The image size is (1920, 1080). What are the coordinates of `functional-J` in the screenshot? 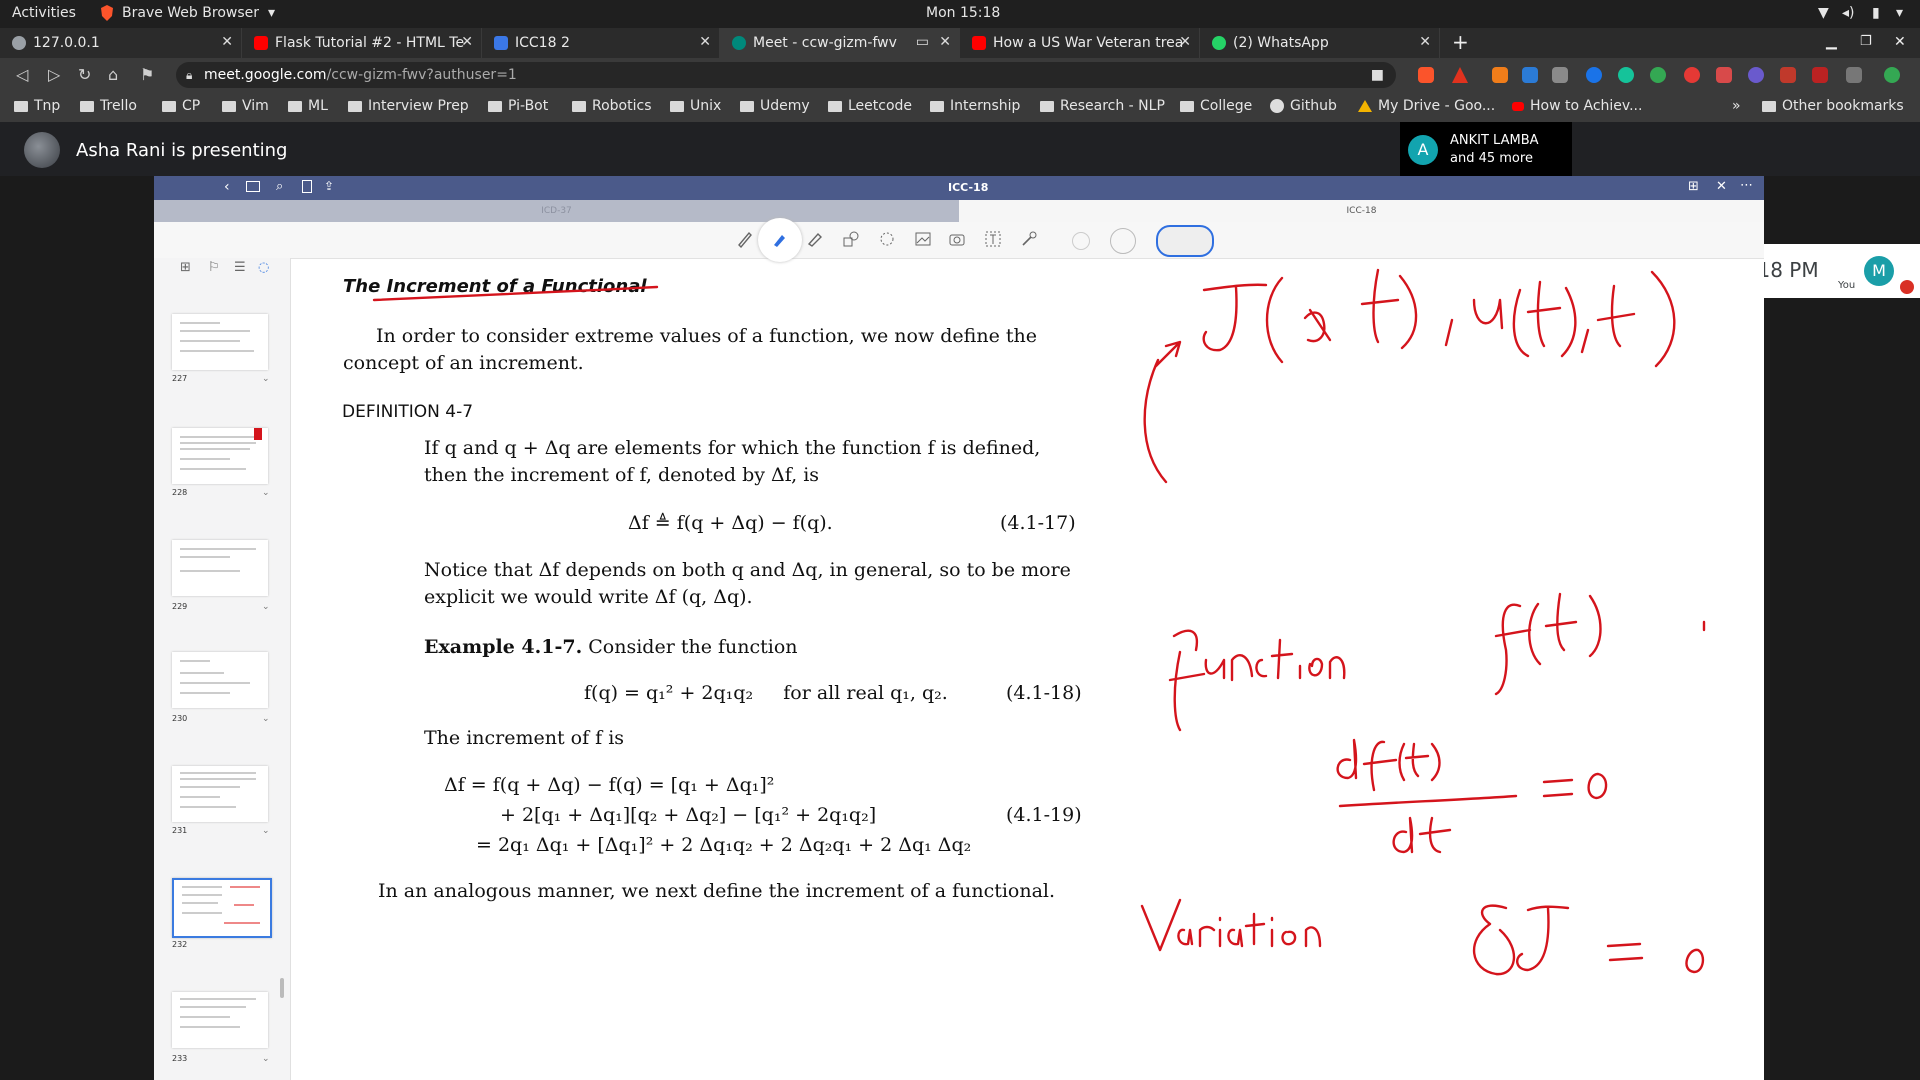 It's located at (1235, 317).